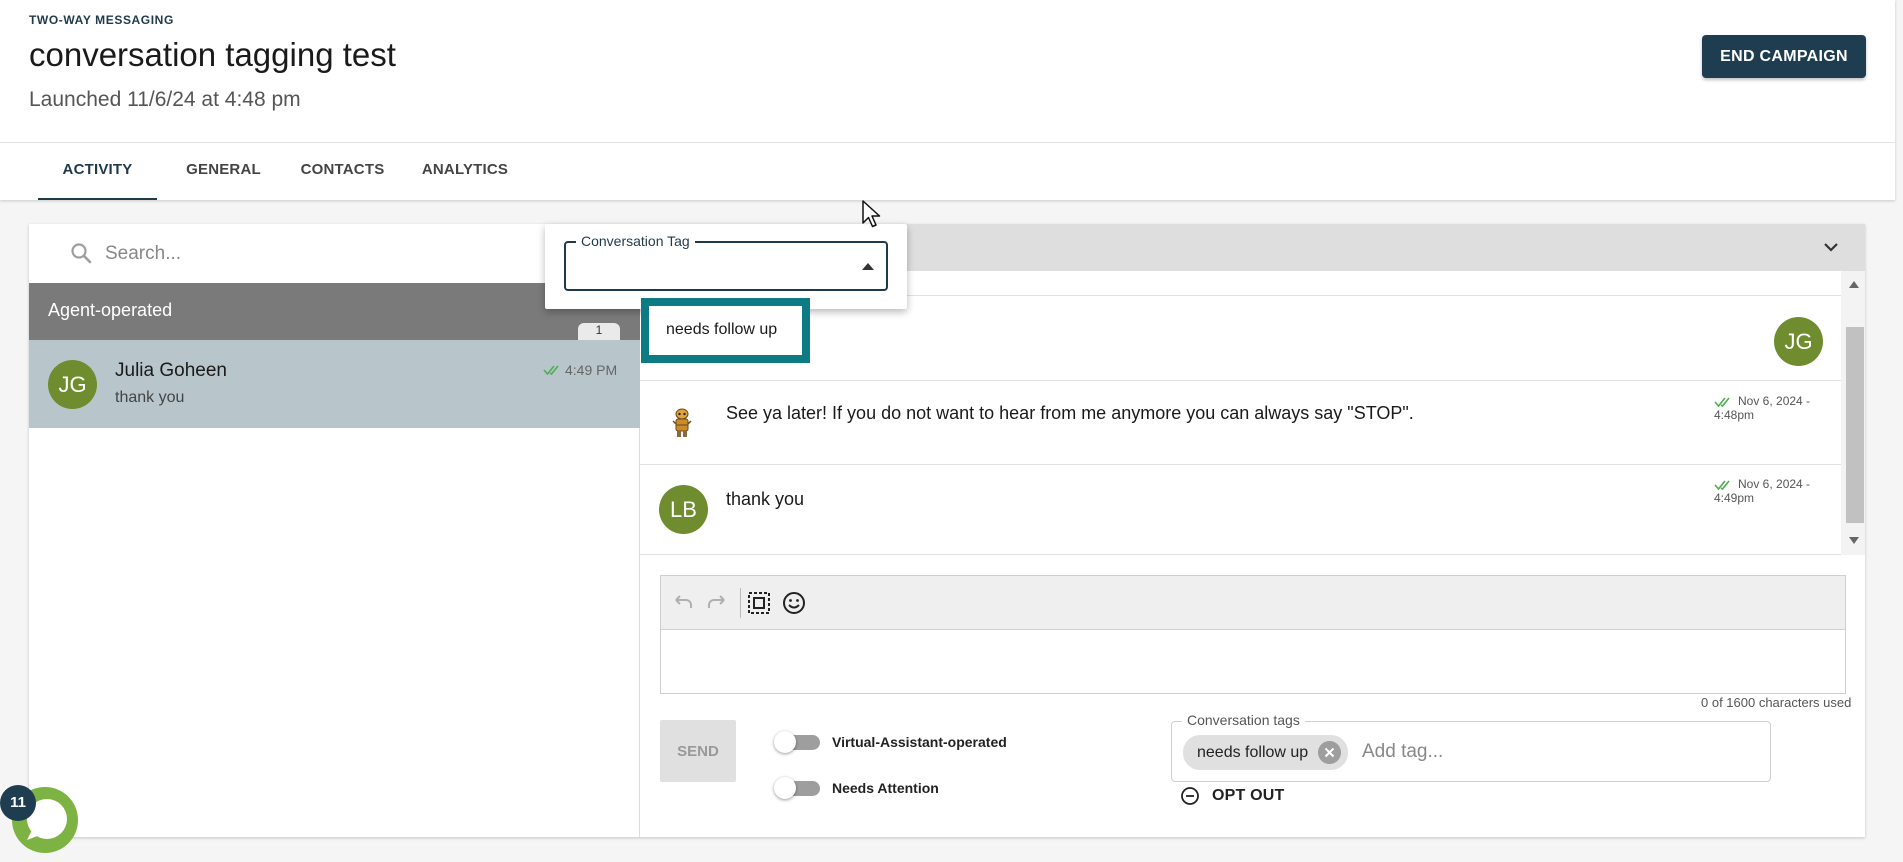 The width and height of the screenshot is (1903, 862). I want to click on conversation-tag-select: Conversation Tag, so click(726, 262).